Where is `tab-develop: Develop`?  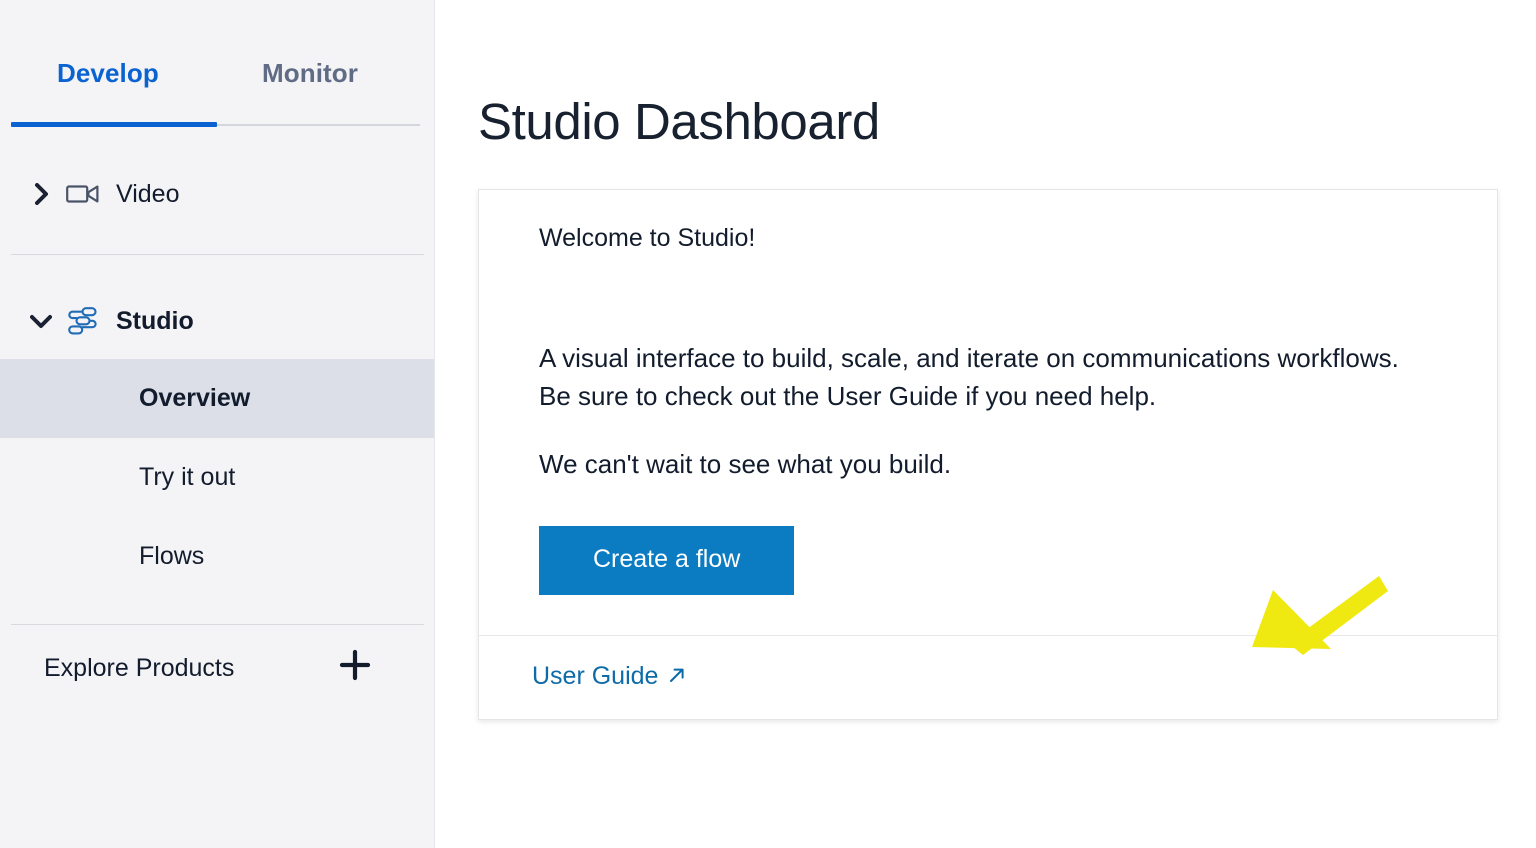 tab-develop: Develop is located at coordinates (108, 73).